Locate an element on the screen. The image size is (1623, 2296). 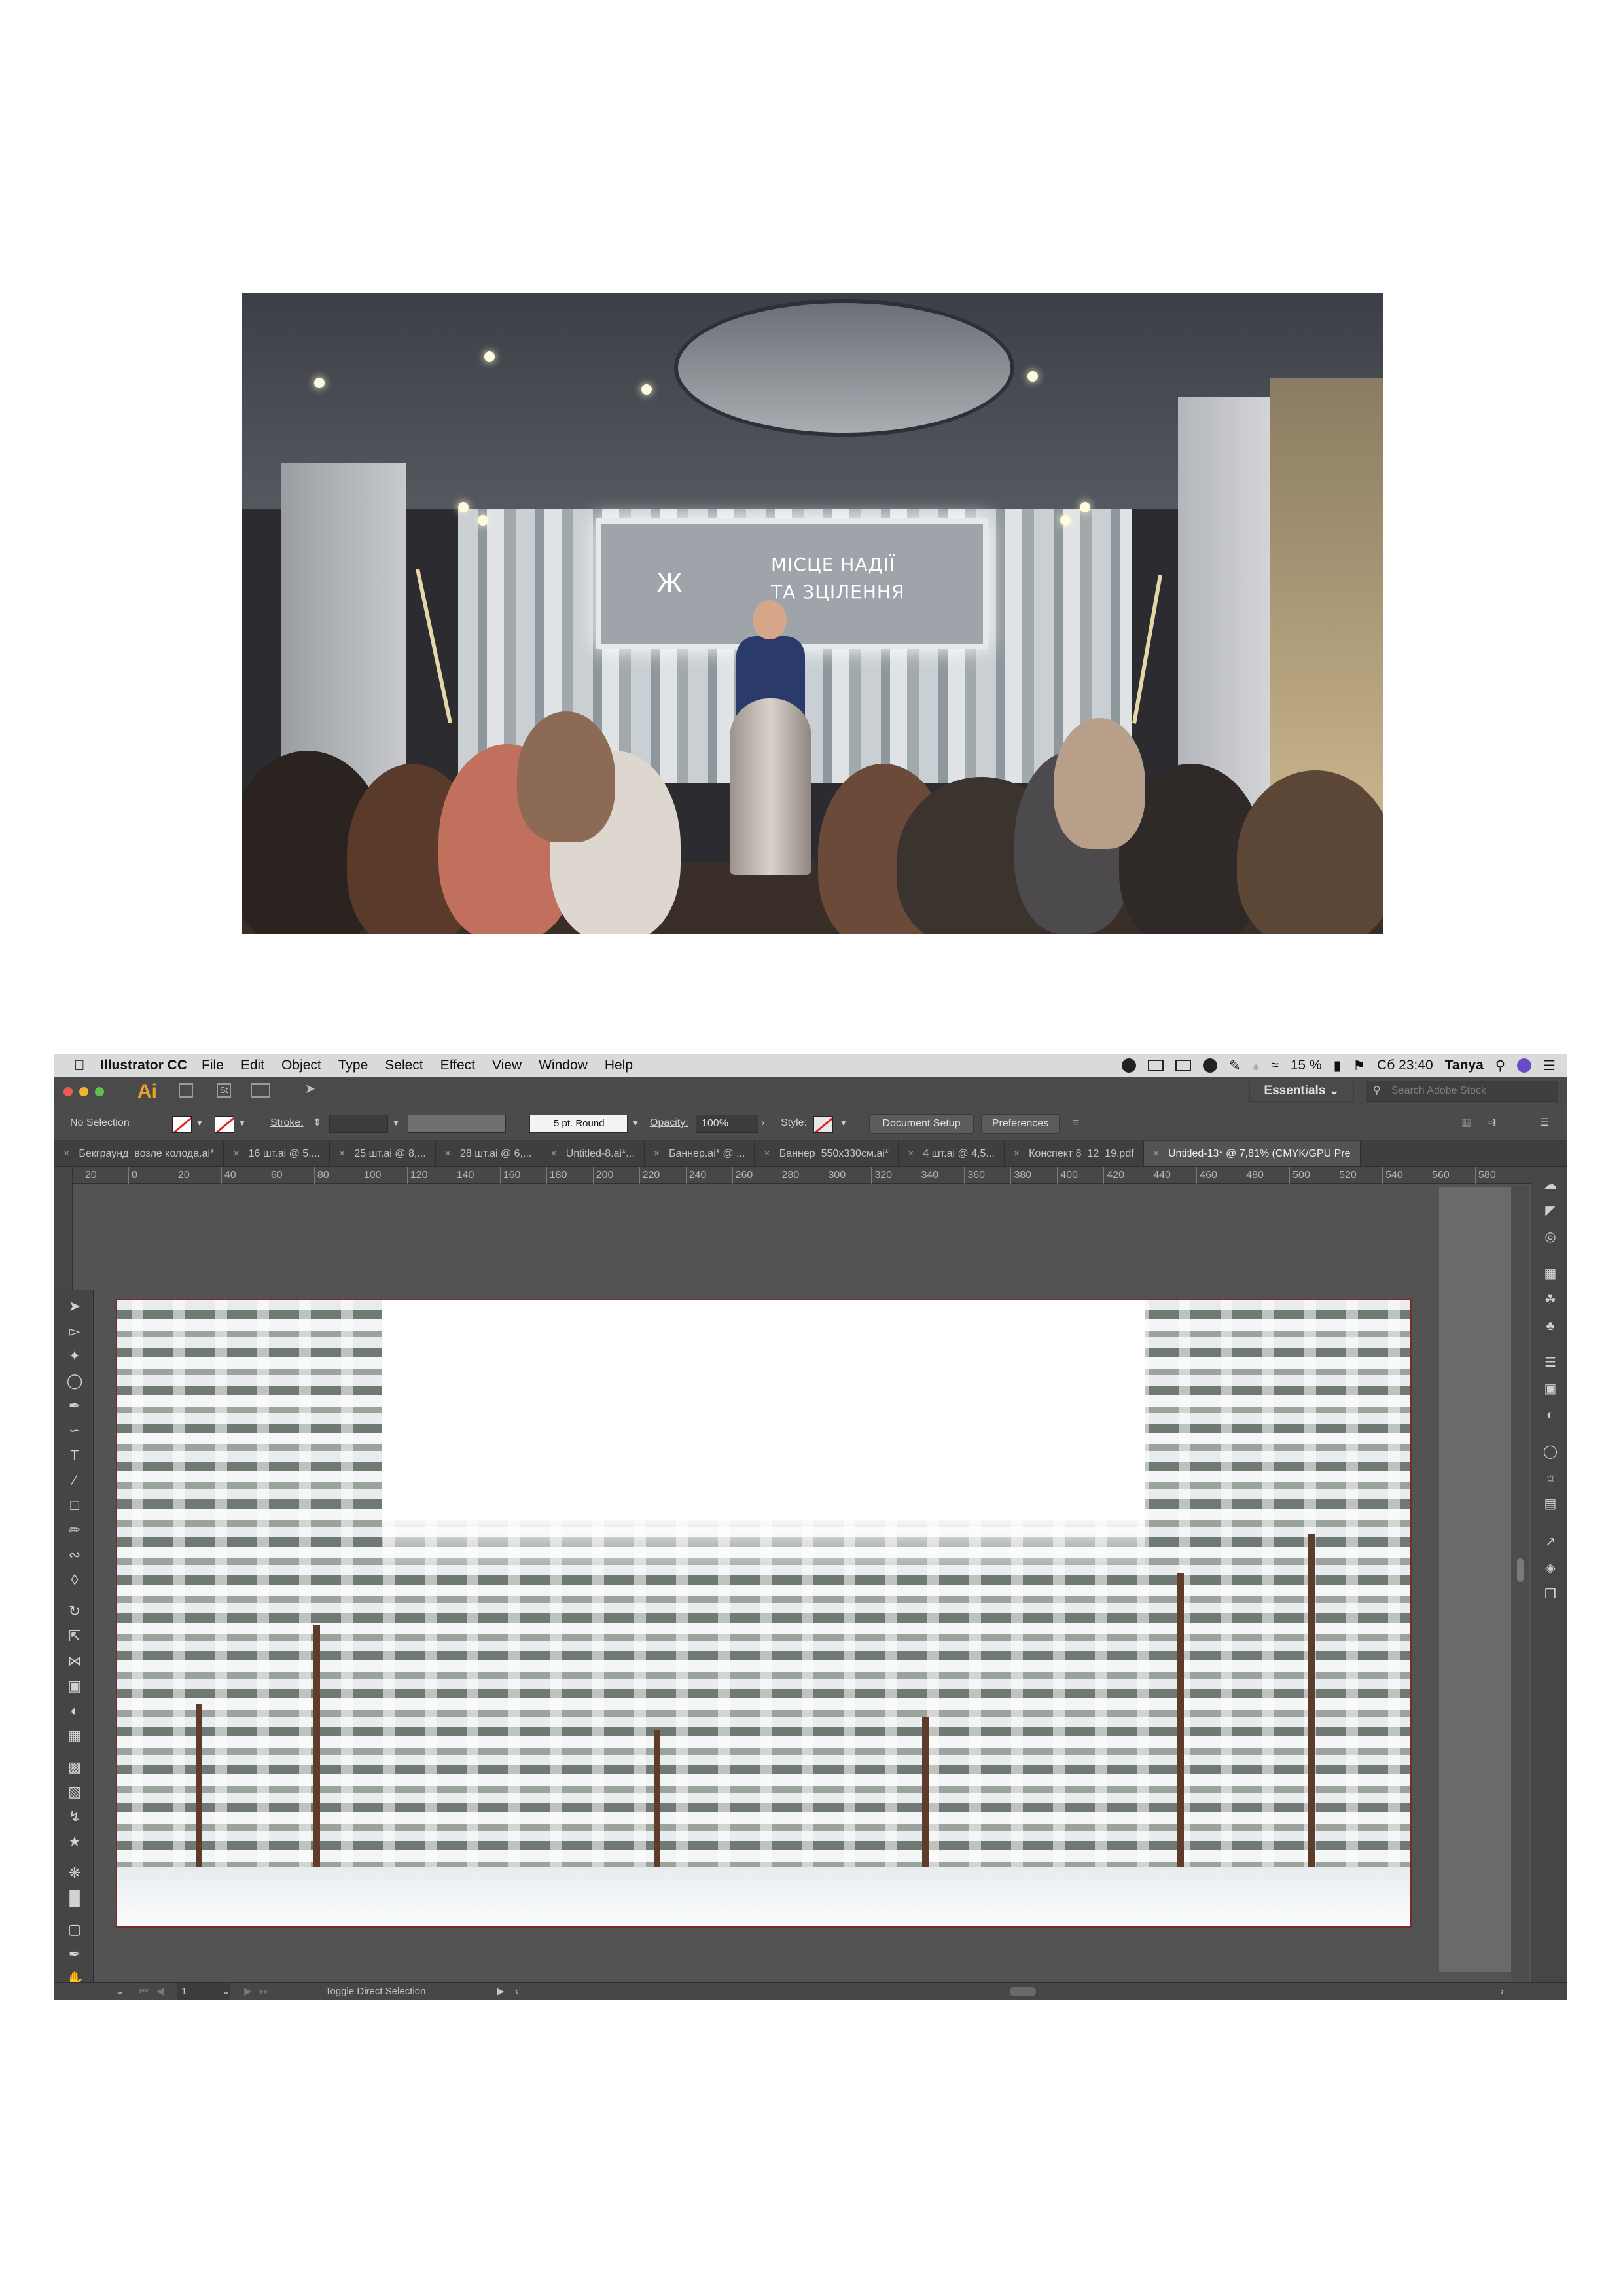
eyedropper-tool-icon: ↯ is located at coordinates (74, 1816).